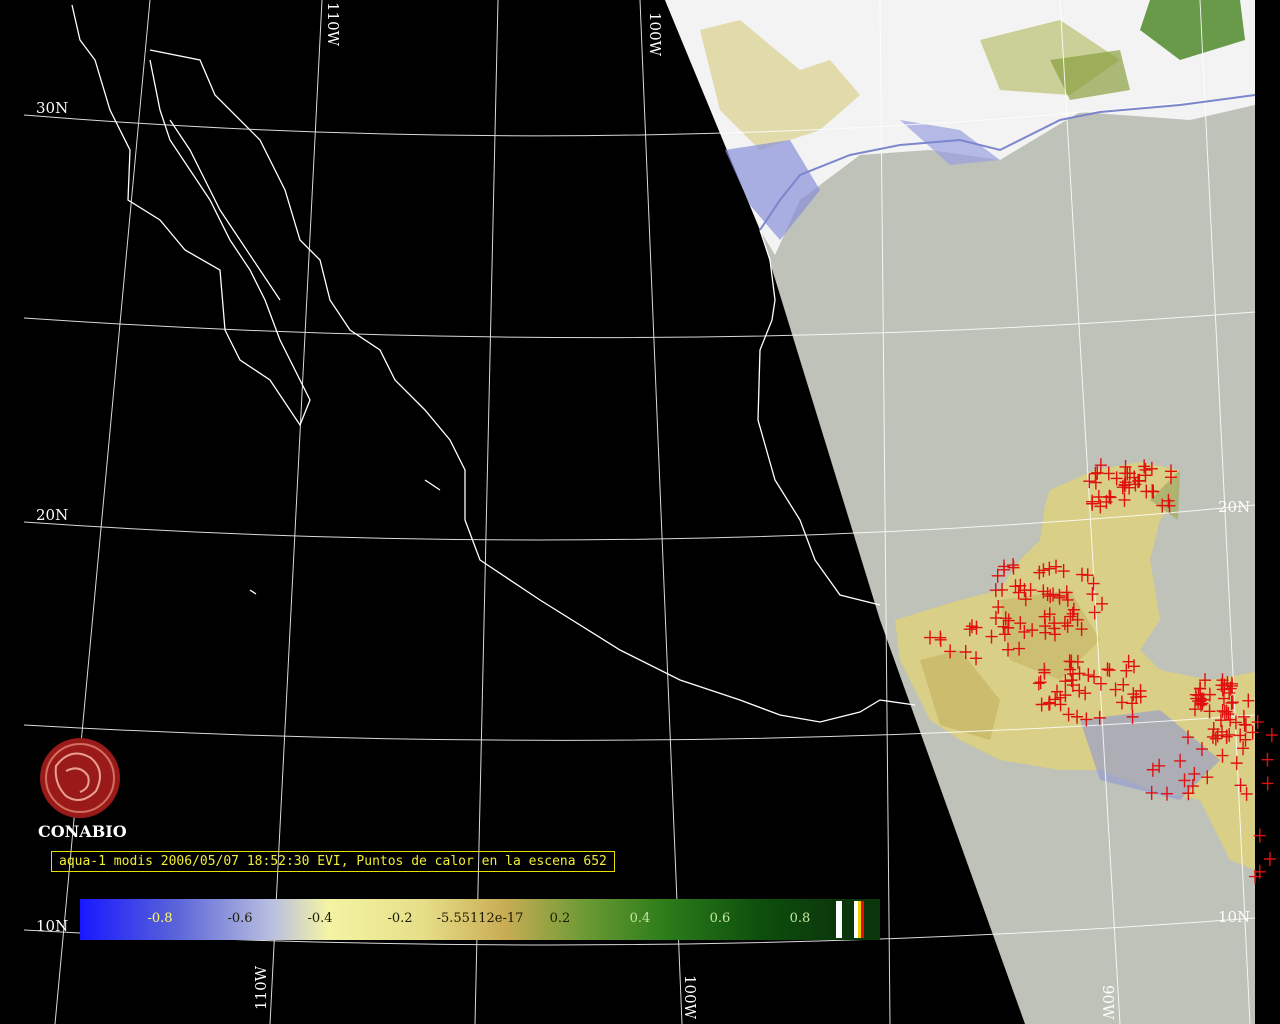 The width and height of the screenshot is (1280, 1024). Describe the element at coordinates (160, 918) in the screenshot. I see `colorbar-tick: -0.8` at that location.